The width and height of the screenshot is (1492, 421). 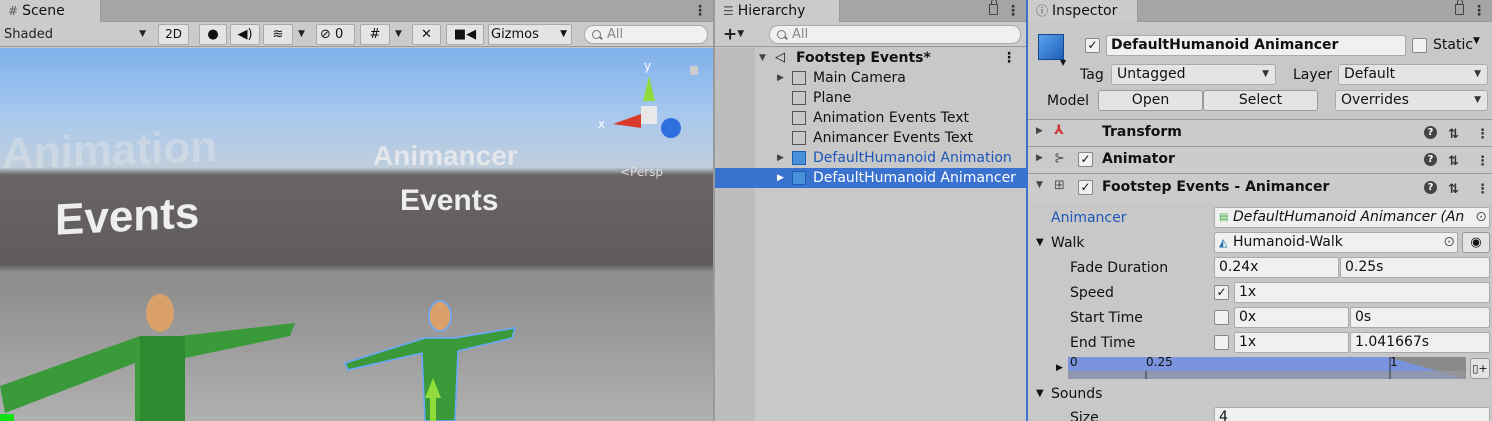 I want to click on hierarchy-item: ▶ DefaultHumanoid Animancer, so click(x=870, y=178).